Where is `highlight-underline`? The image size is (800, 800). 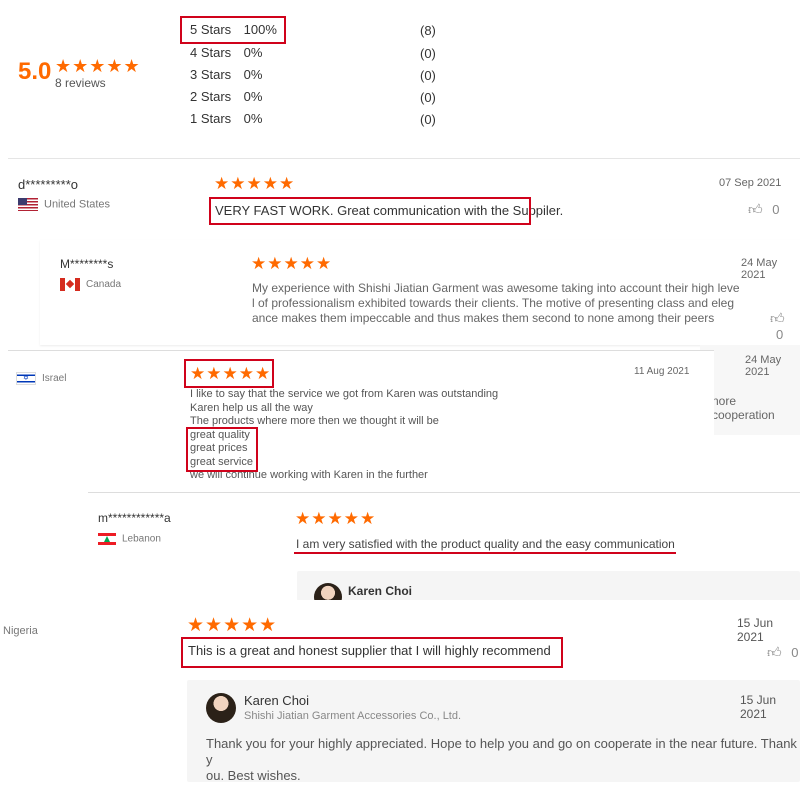
highlight-underline is located at coordinates (485, 553).